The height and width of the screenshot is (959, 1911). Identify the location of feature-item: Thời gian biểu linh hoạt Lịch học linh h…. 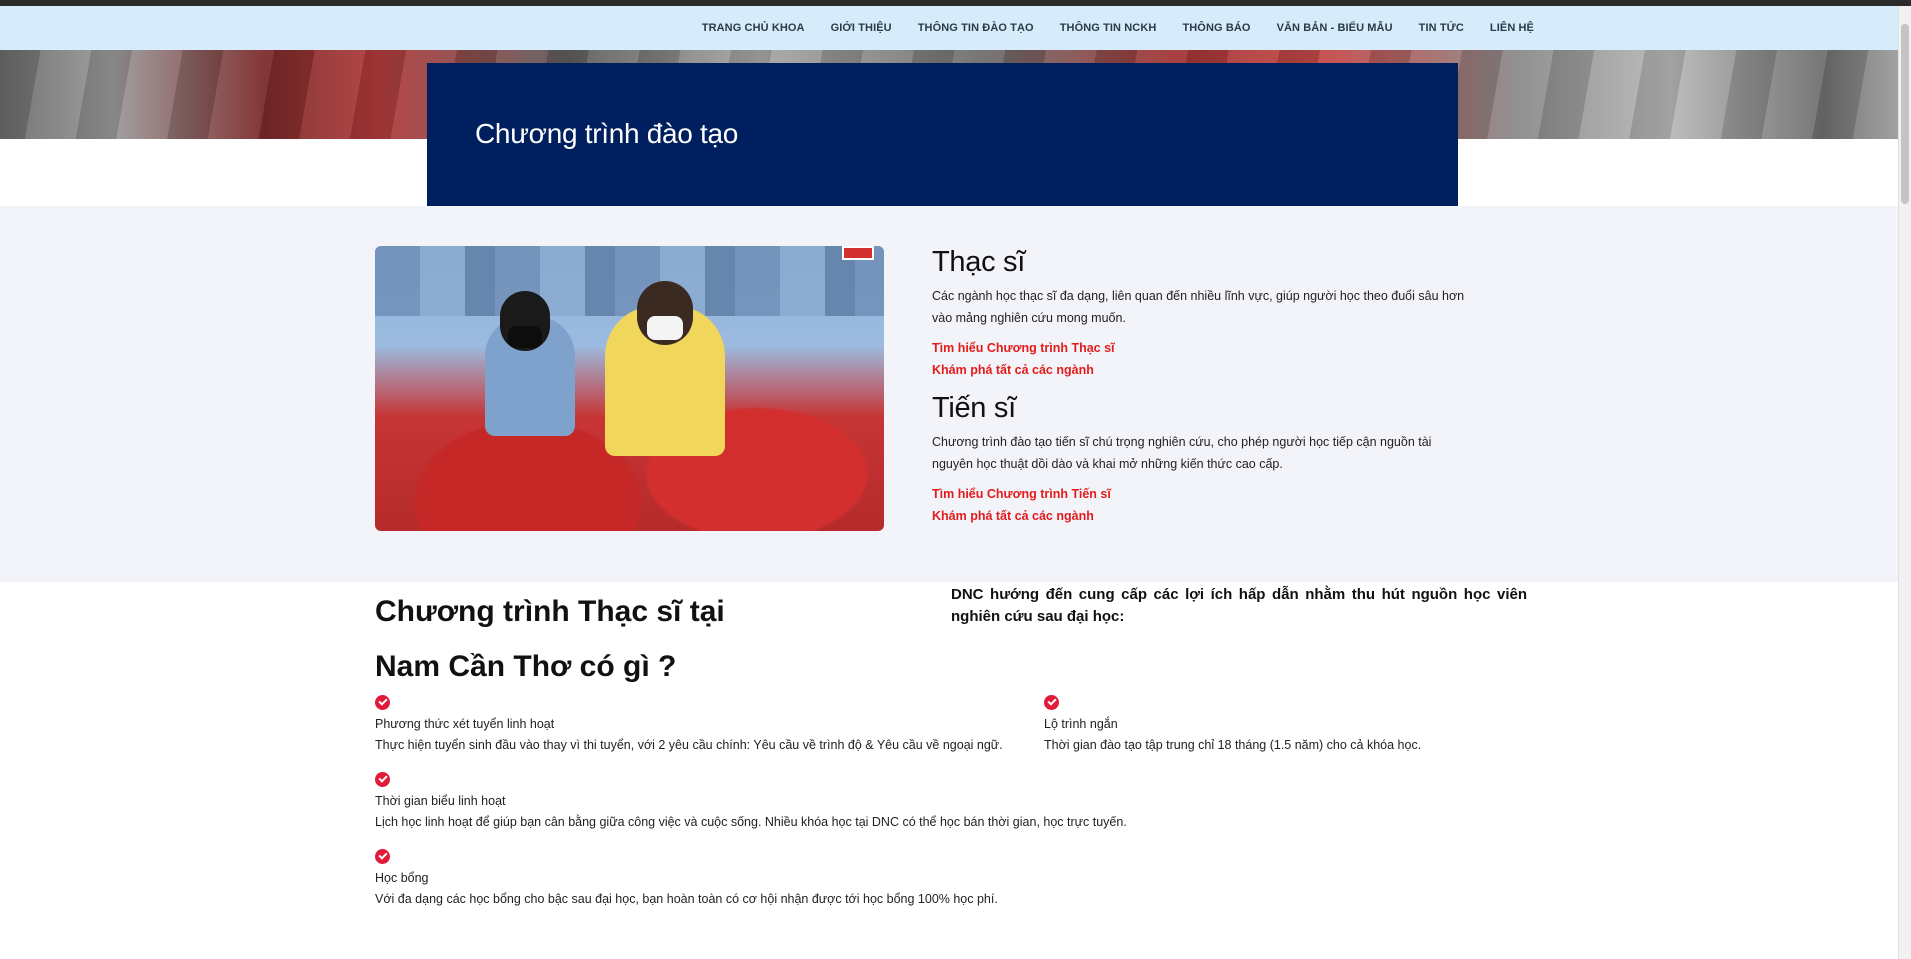
(925, 802).